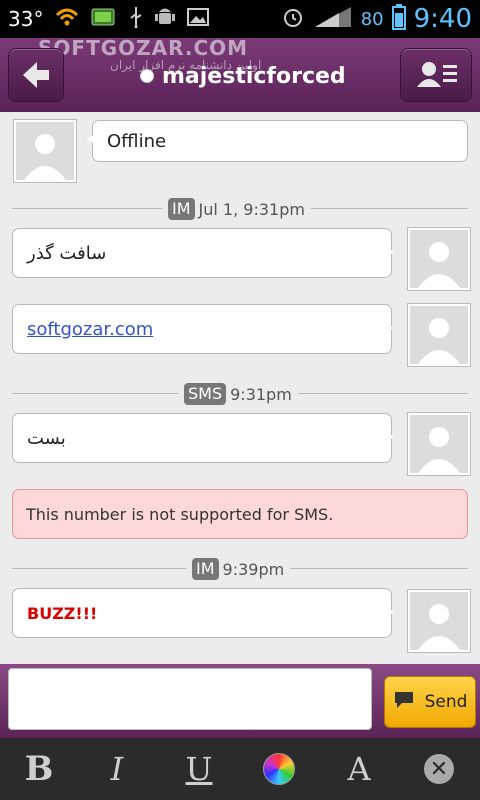  Describe the element at coordinates (205, 394) in the screenshot. I see `message-type-badge: SMS` at that location.